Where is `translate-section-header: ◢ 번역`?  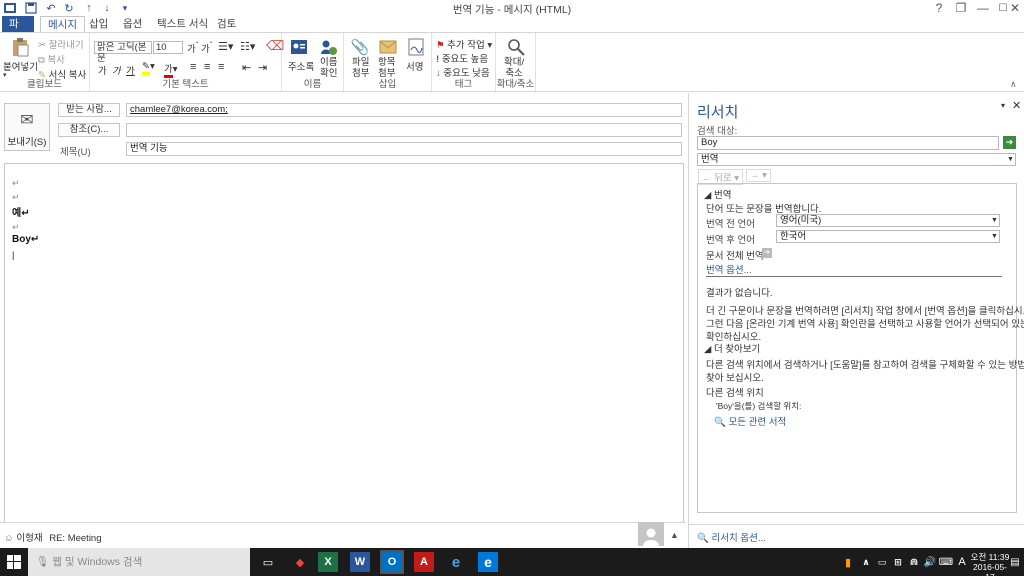 translate-section-header: ◢ 번역 is located at coordinates (717, 194).